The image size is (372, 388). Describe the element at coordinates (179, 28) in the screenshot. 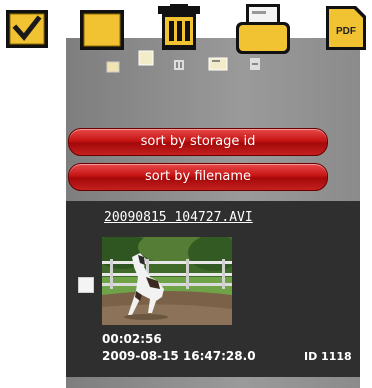

I see `trash-icon` at that location.